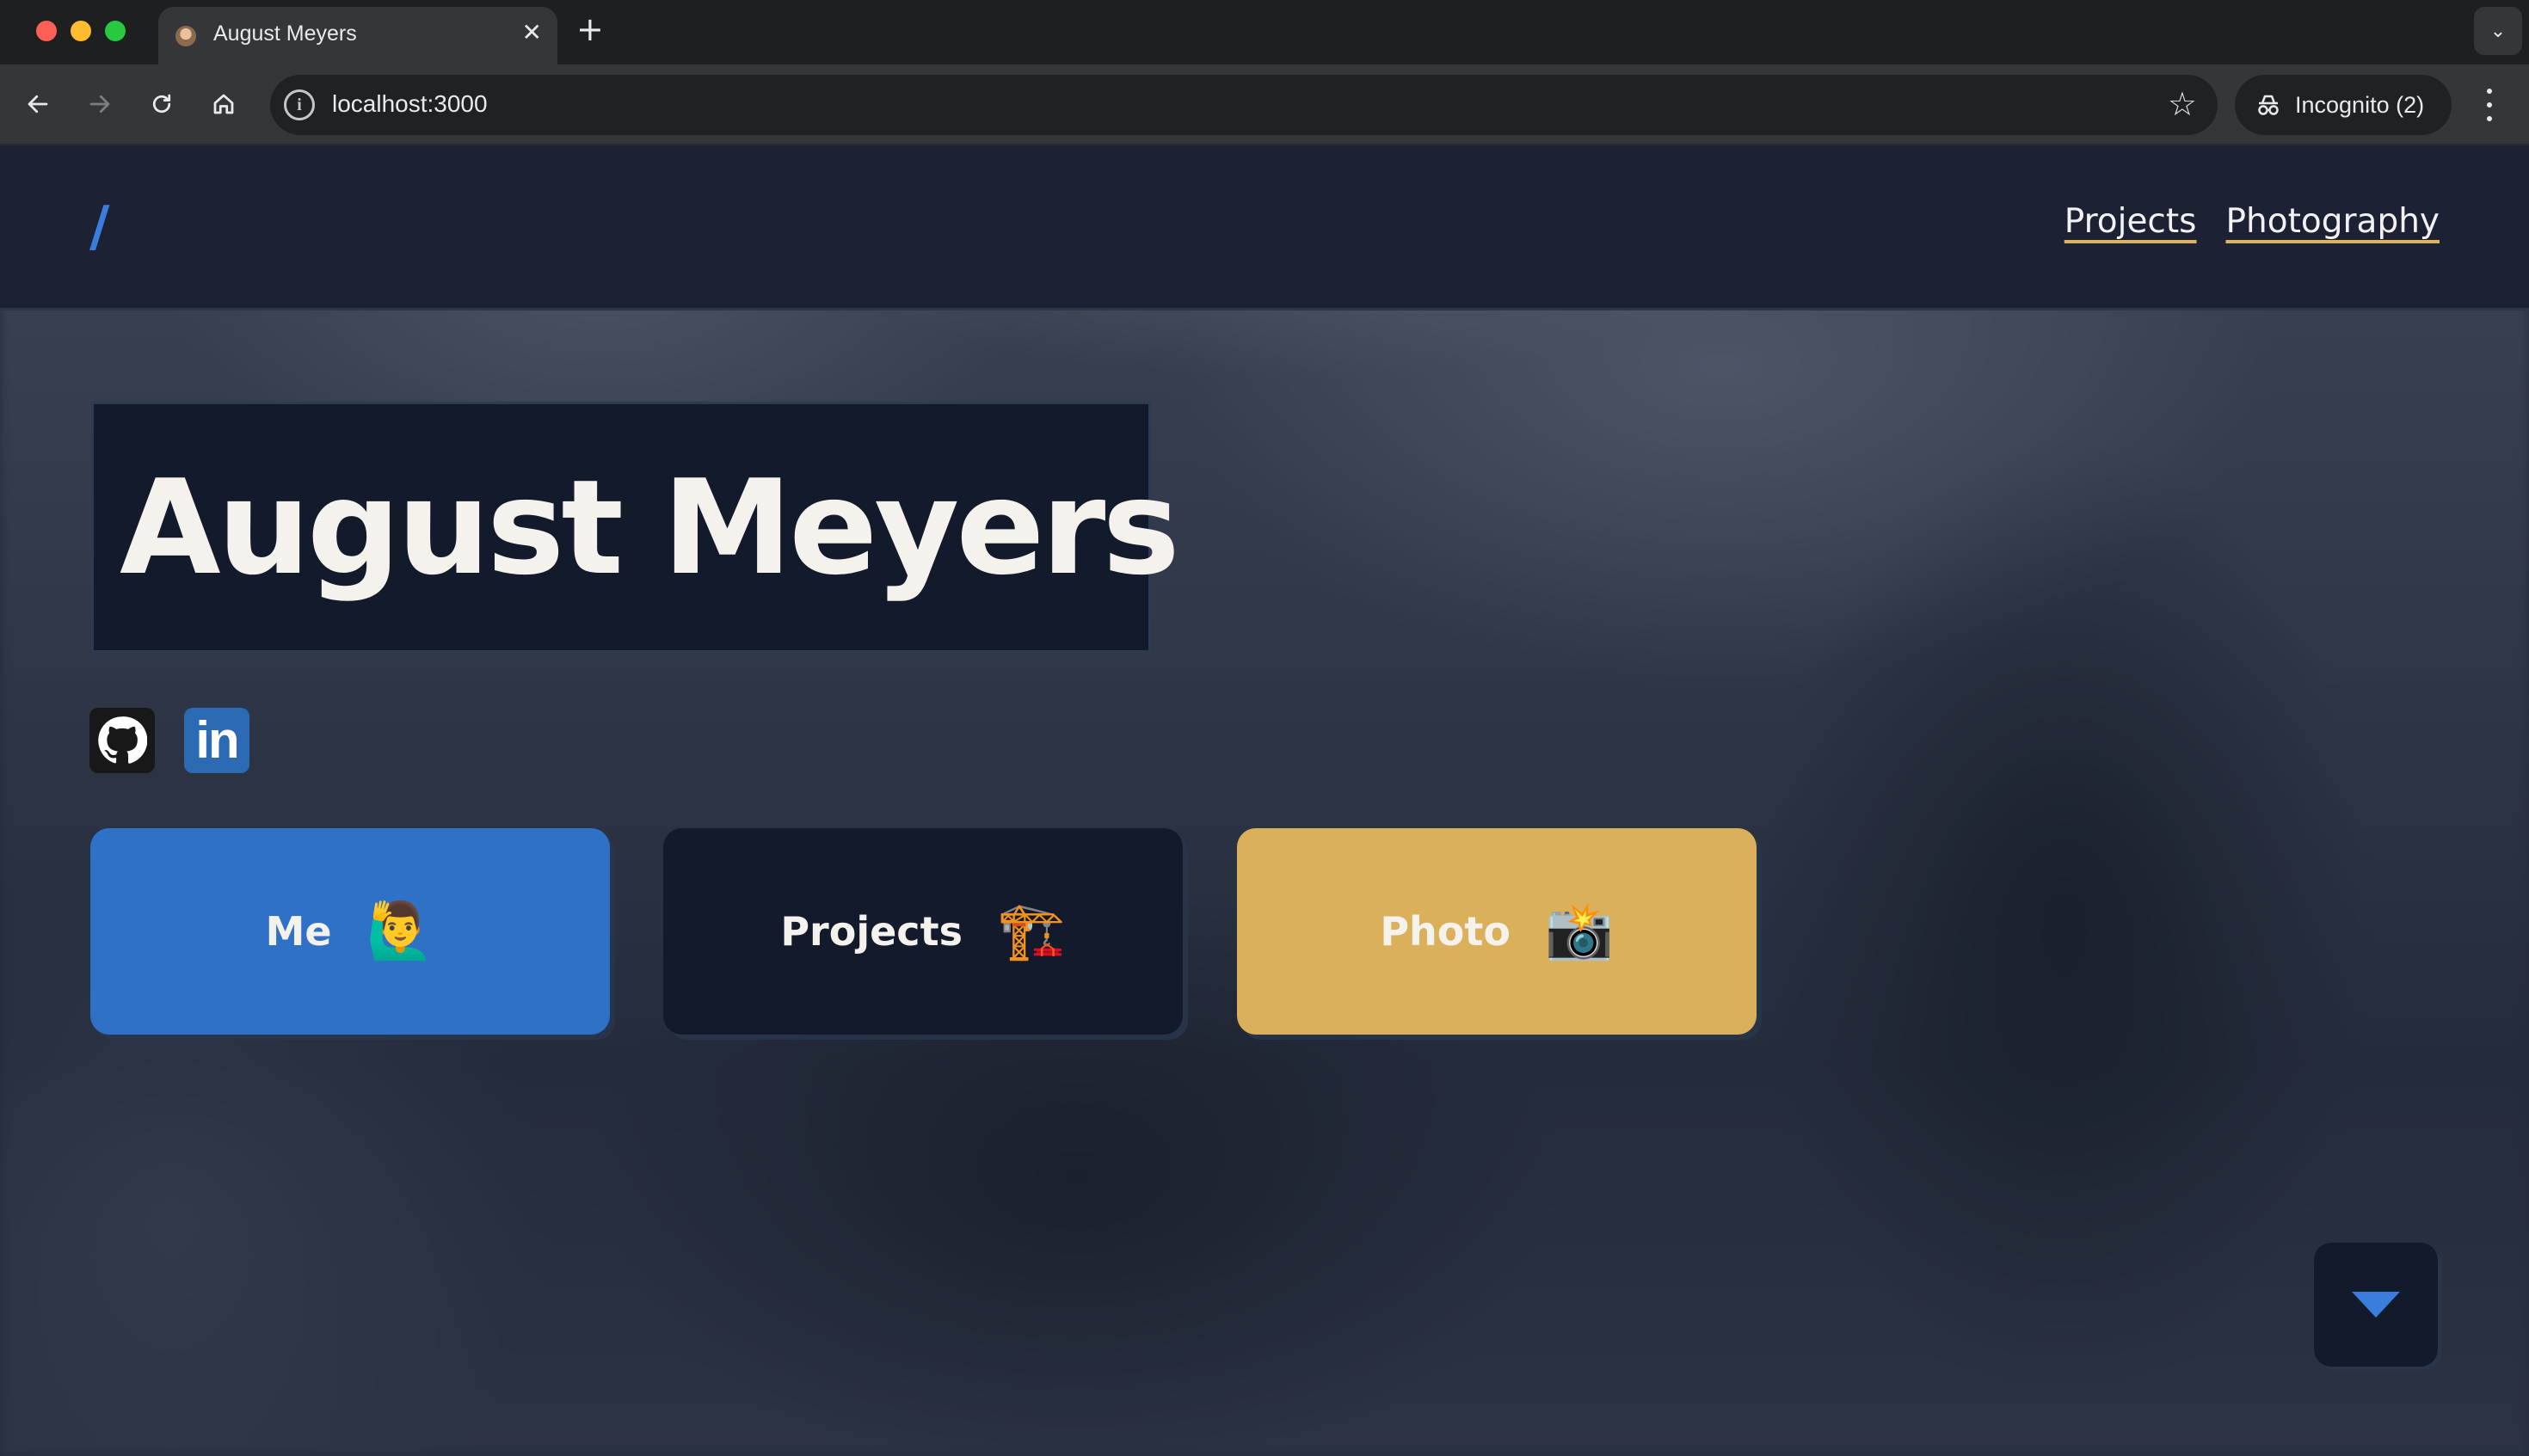 This screenshot has width=2529, height=1456. I want to click on window-zoom-button, so click(115, 31).